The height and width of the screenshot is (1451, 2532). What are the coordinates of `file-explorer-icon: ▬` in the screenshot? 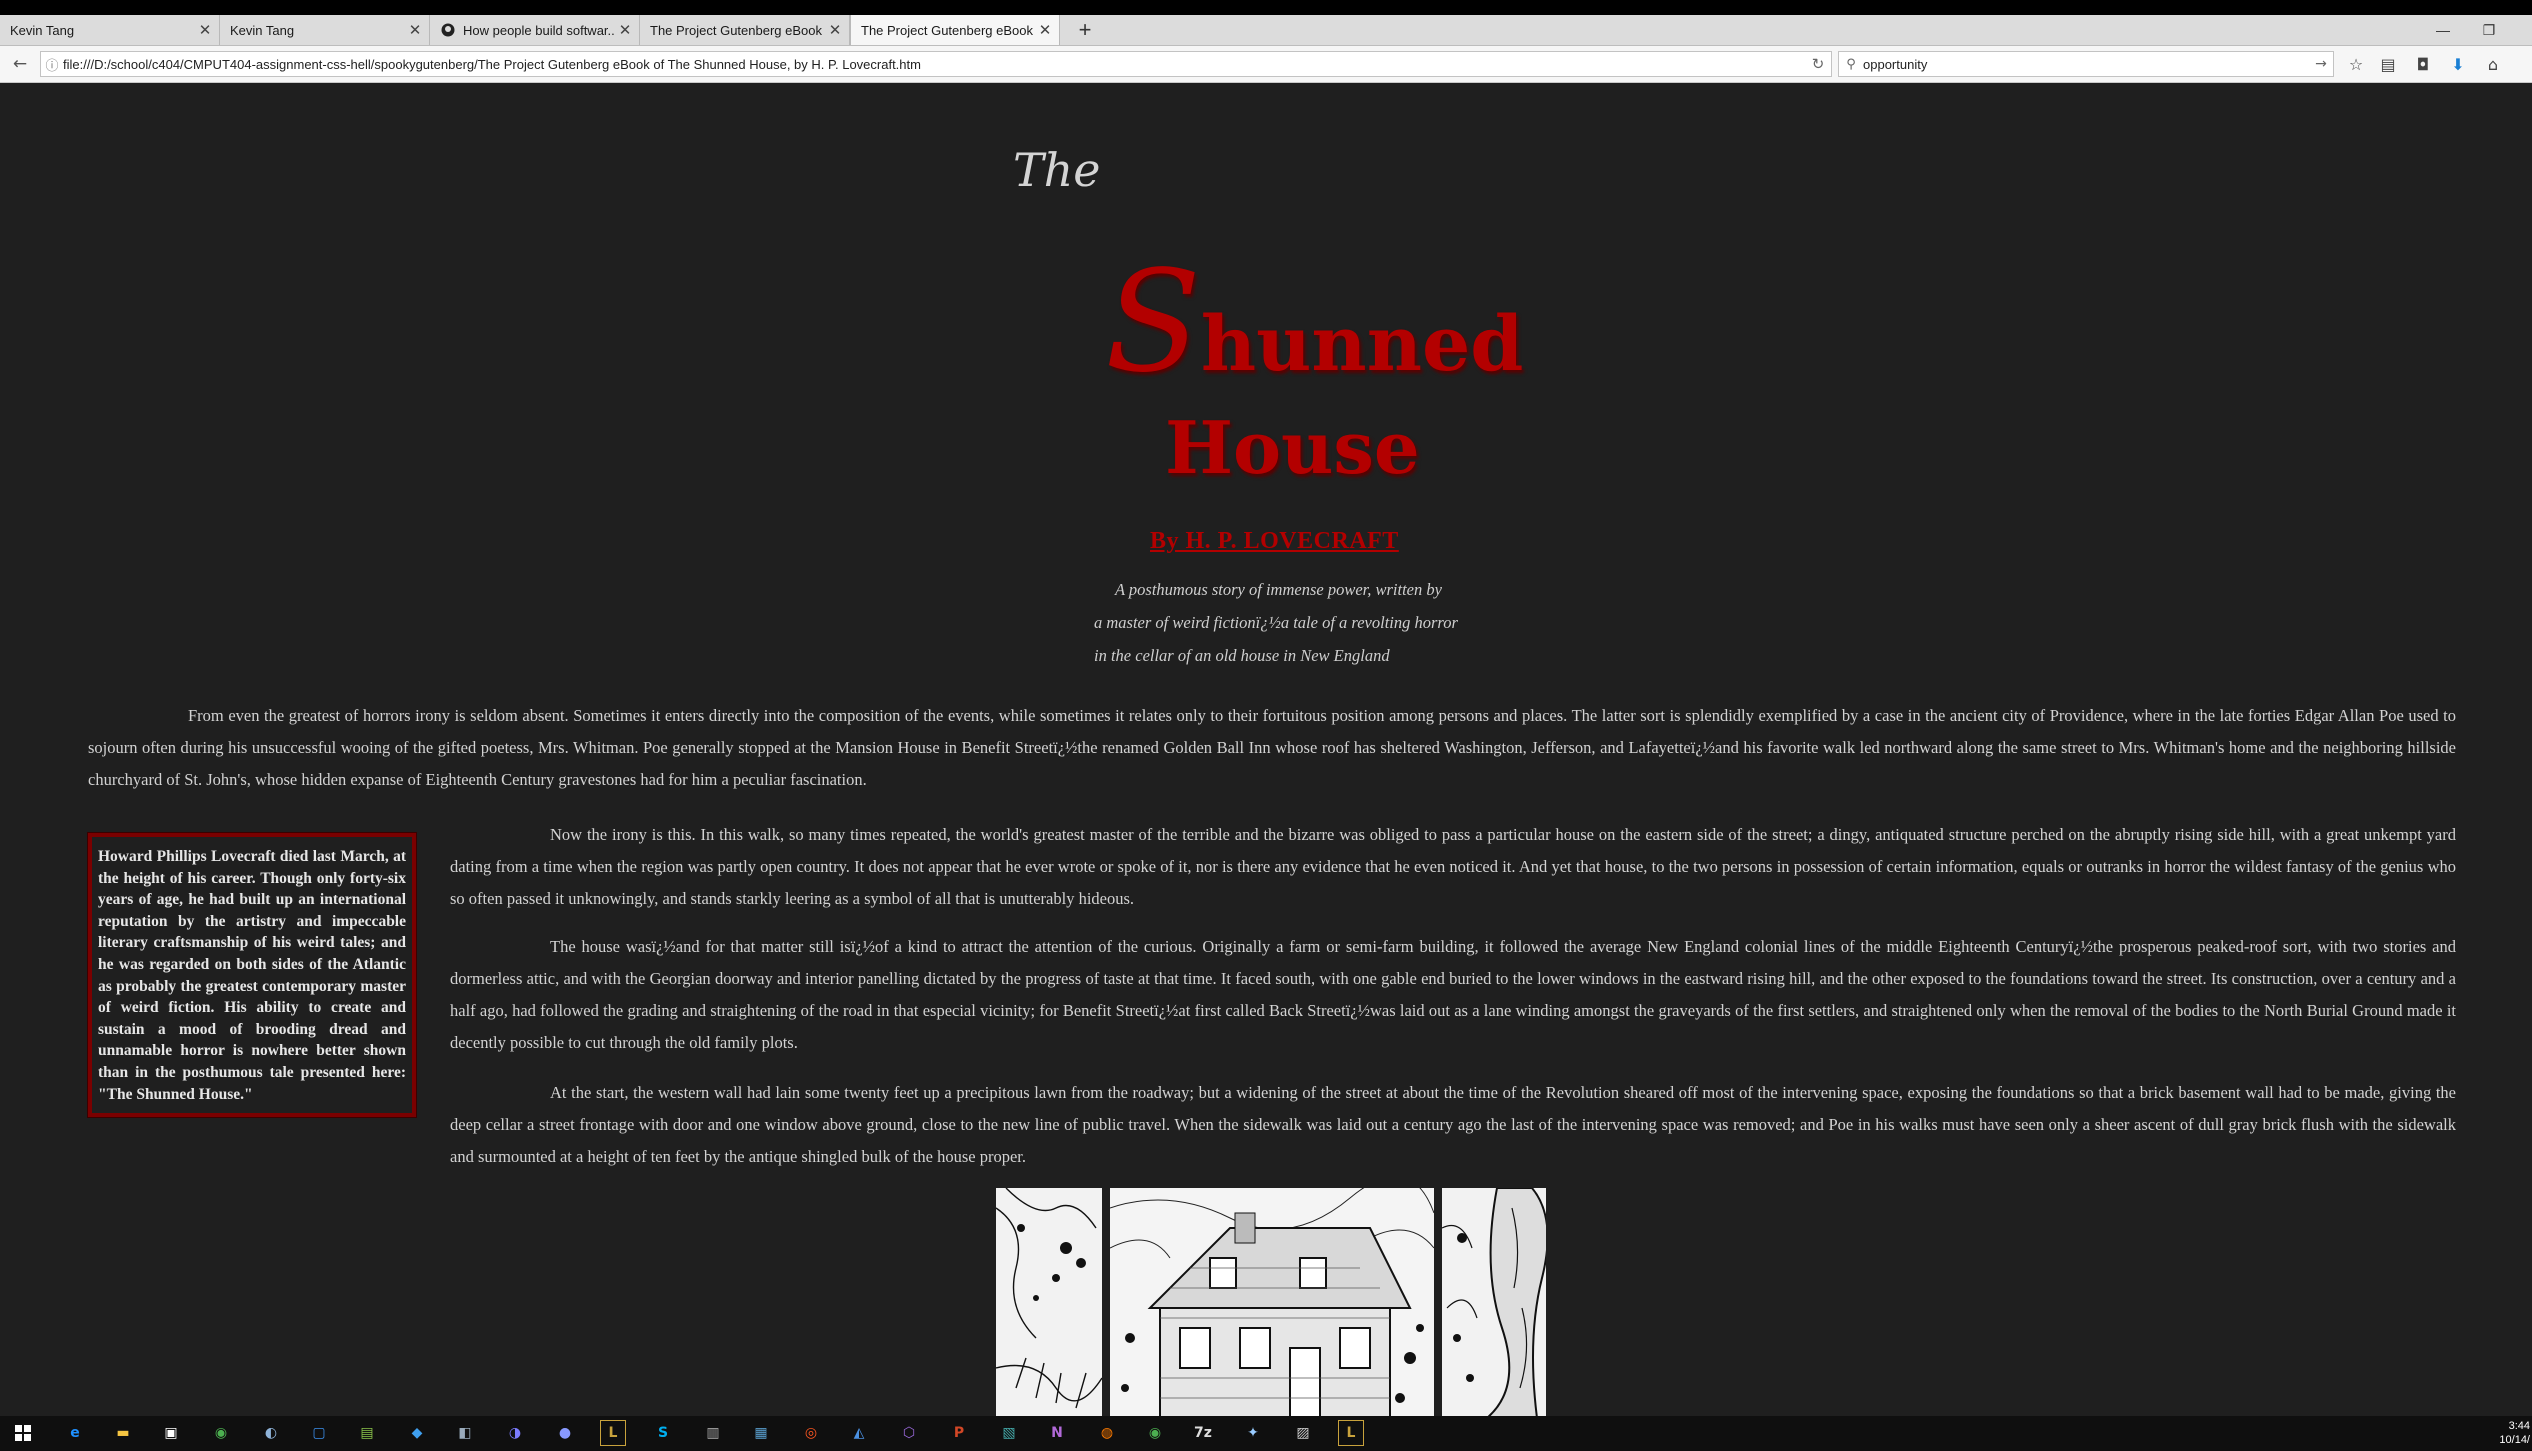 It's located at (123, 1433).